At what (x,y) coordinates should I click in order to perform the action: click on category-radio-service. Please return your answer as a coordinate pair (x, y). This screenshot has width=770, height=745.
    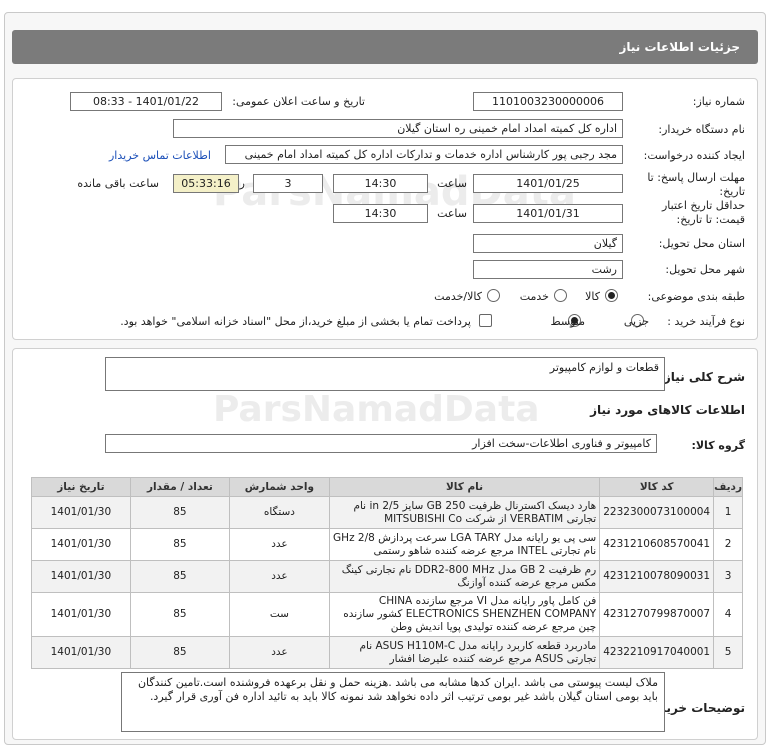
    Looking at the image, I should click on (560, 295).